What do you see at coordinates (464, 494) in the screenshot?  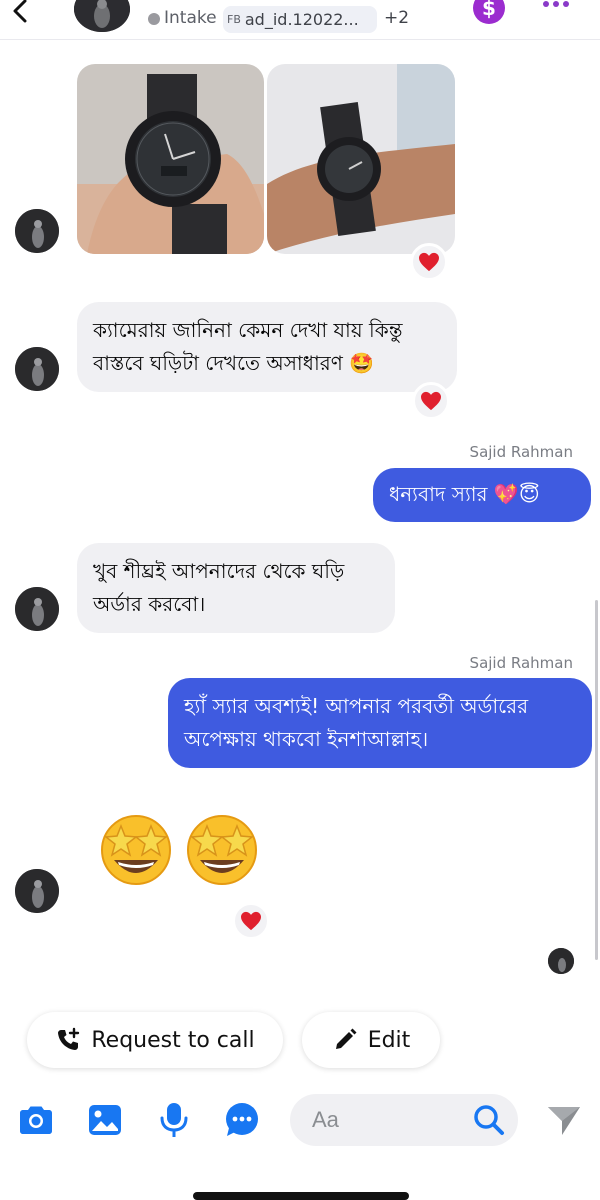 I see `message-text: ধন্যবাদ স্যার 💖😇` at bounding box center [464, 494].